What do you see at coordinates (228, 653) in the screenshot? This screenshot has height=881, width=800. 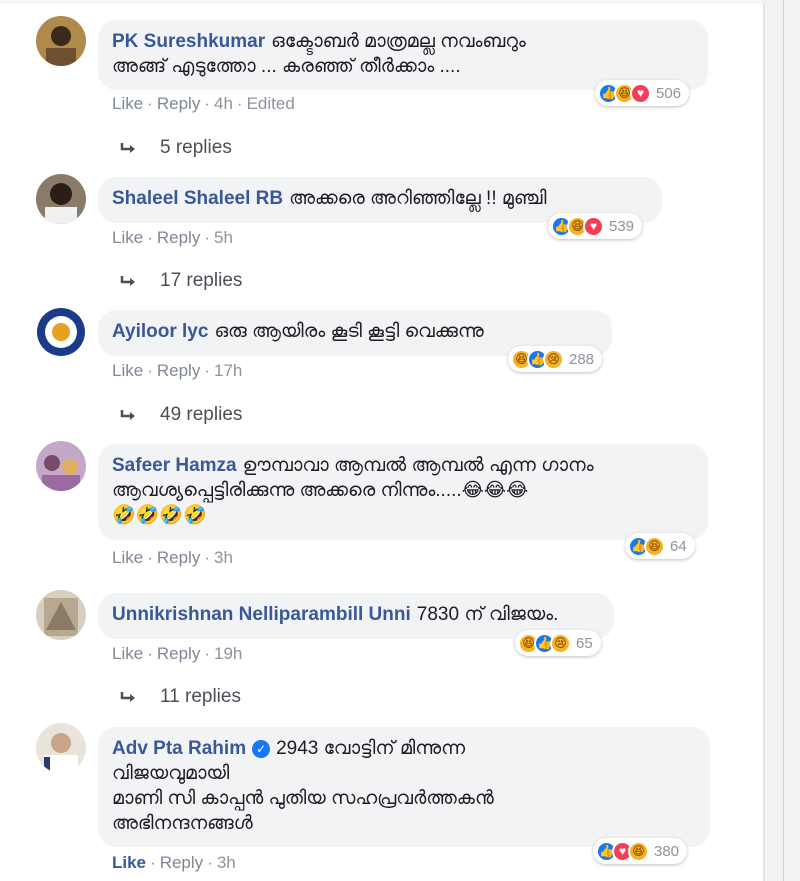 I see `comment-time: 19h` at bounding box center [228, 653].